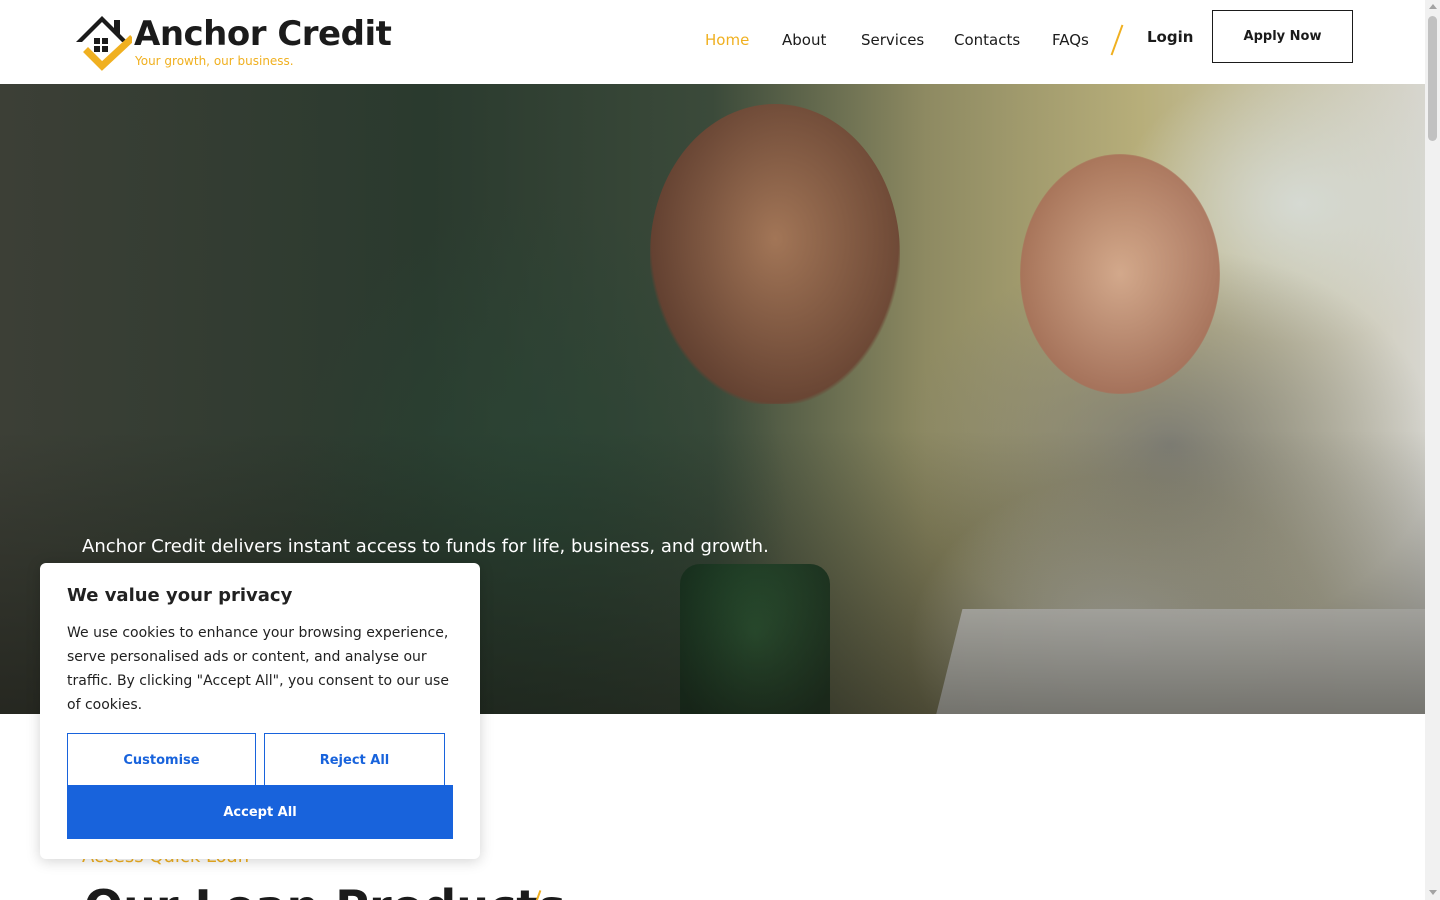 This screenshot has height=900, width=1440. What do you see at coordinates (263, 34) in the screenshot?
I see `brand-name: Anchor Credit` at bounding box center [263, 34].